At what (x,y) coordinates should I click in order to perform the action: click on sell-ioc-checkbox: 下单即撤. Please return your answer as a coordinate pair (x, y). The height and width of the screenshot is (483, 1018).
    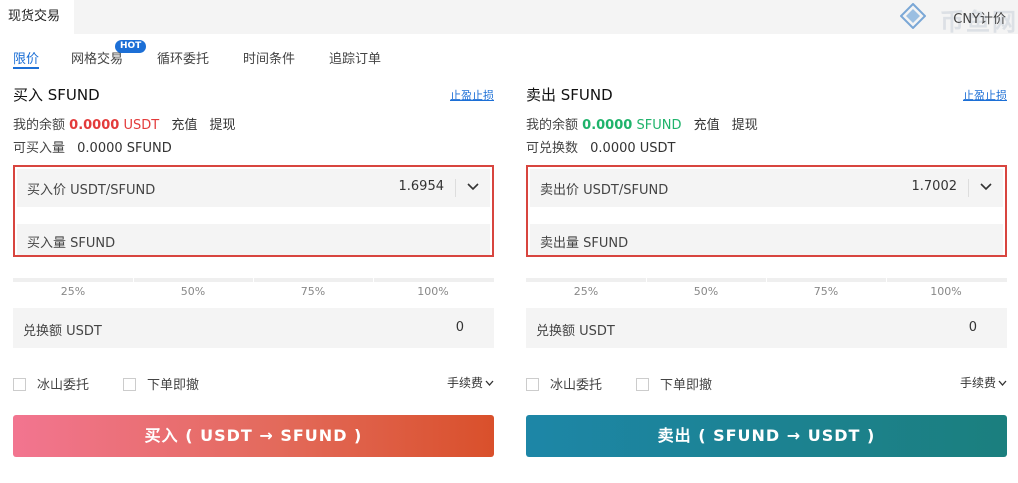
    Looking at the image, I should click on (674, 383).